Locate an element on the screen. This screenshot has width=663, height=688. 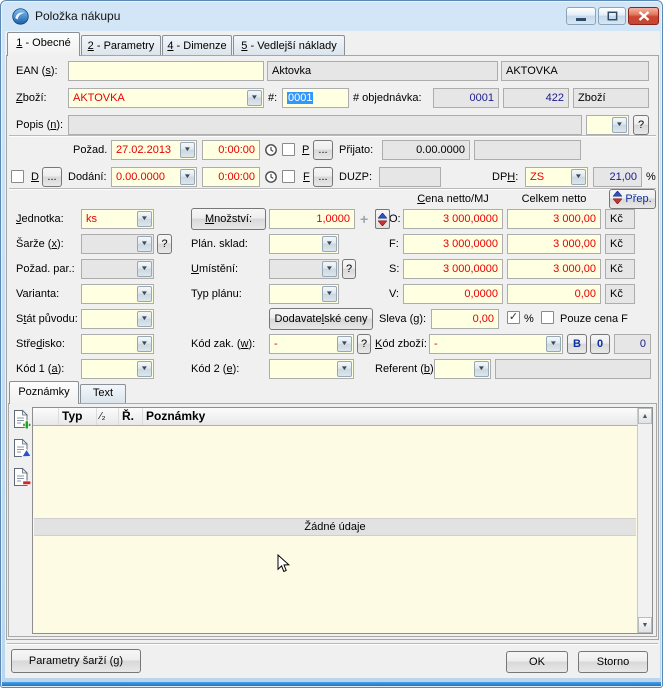
umisteni-combo: ▼ is located at coordinates (304, 269).